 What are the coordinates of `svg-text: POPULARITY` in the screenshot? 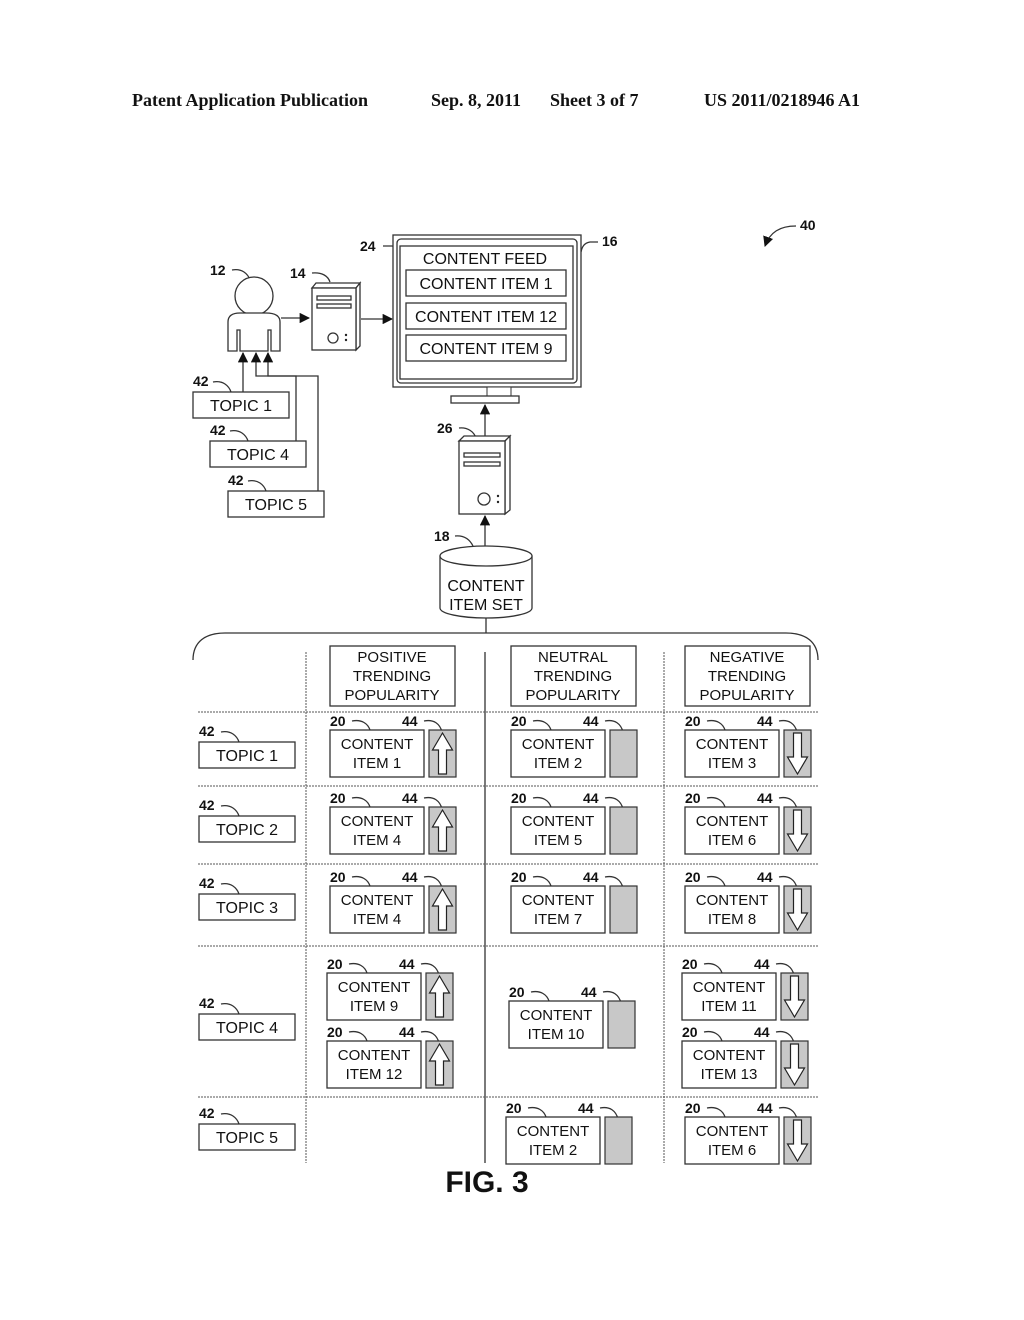 It's located at (572, 695).